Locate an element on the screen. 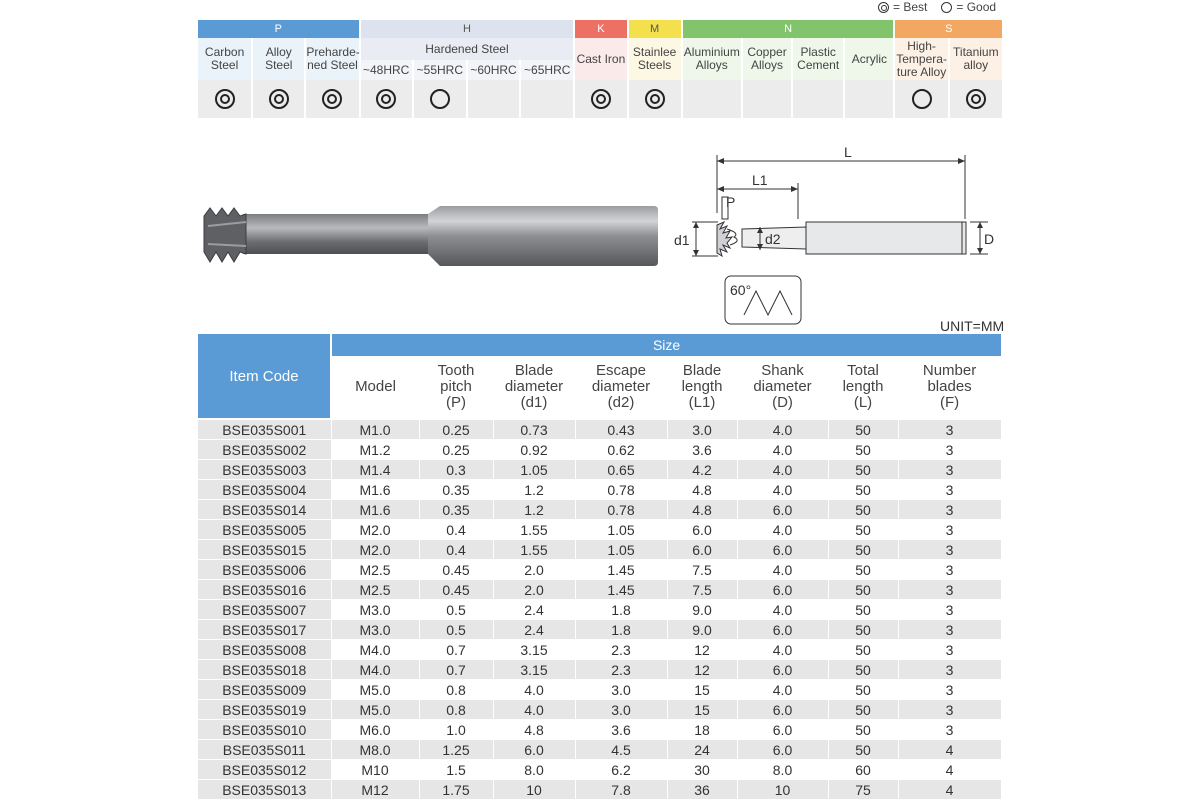 The width and height of the screenshot is (1200, 800). thread-mill-photo is located at coordinates (430, 236).